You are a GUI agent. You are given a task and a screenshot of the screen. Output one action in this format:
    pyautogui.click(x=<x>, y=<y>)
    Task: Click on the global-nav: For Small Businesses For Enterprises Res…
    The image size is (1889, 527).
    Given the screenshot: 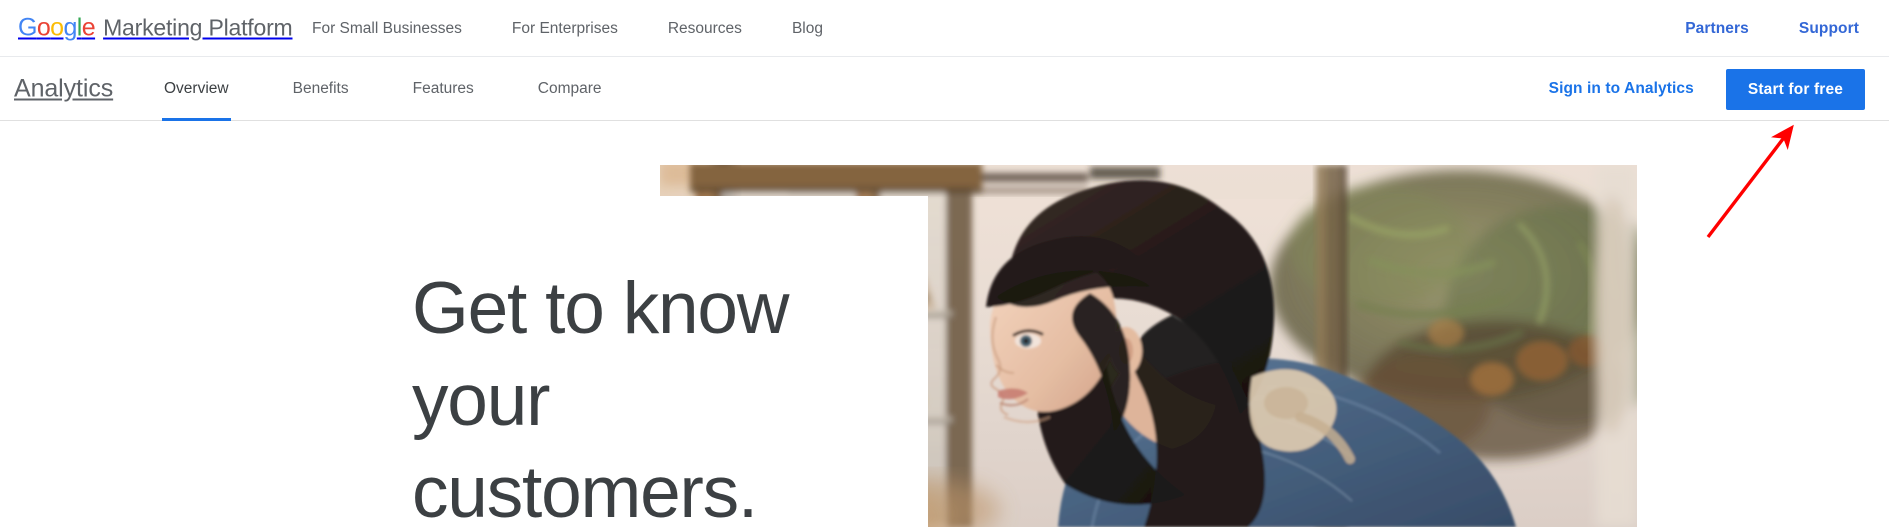 What is the action you would take?
    pyautogui.click(x=581, y=28)
    